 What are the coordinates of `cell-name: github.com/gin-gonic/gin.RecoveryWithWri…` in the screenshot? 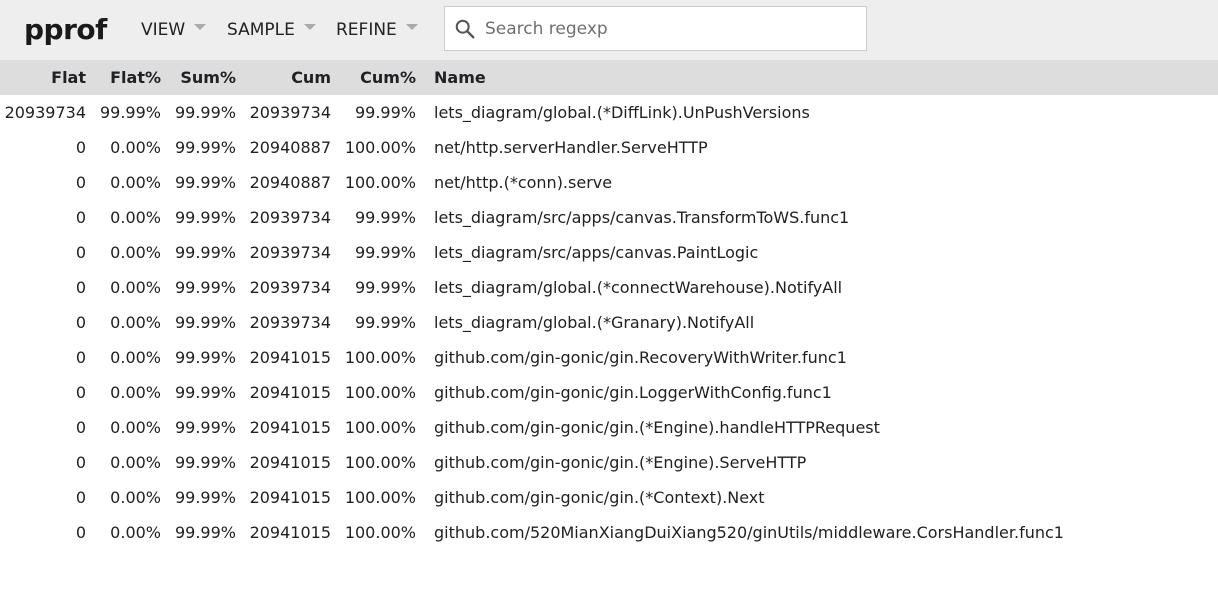 It's located at (640, 357).